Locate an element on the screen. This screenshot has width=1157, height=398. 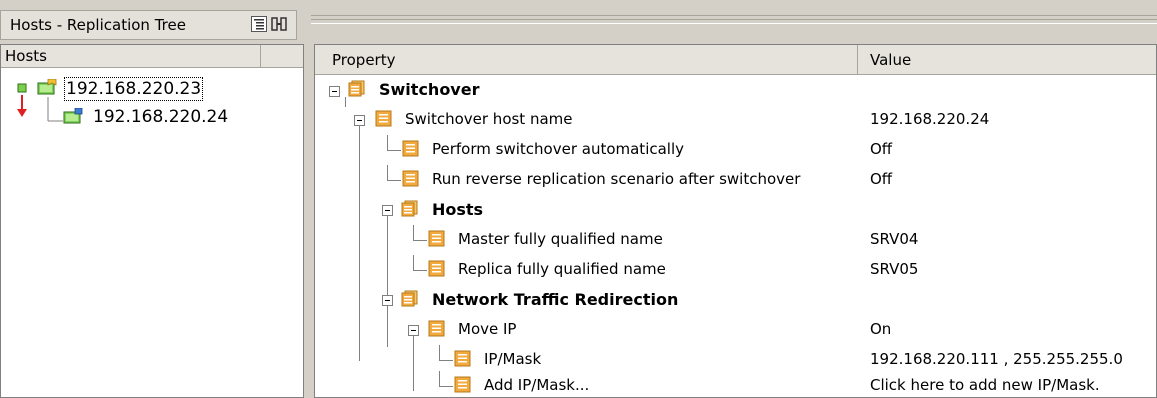
master-indicator-icon is located at coordinates (22, 88).